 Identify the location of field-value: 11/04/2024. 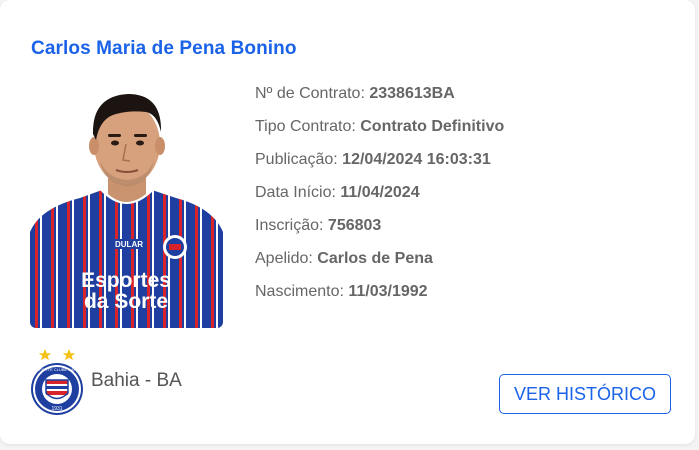
(380, 192).